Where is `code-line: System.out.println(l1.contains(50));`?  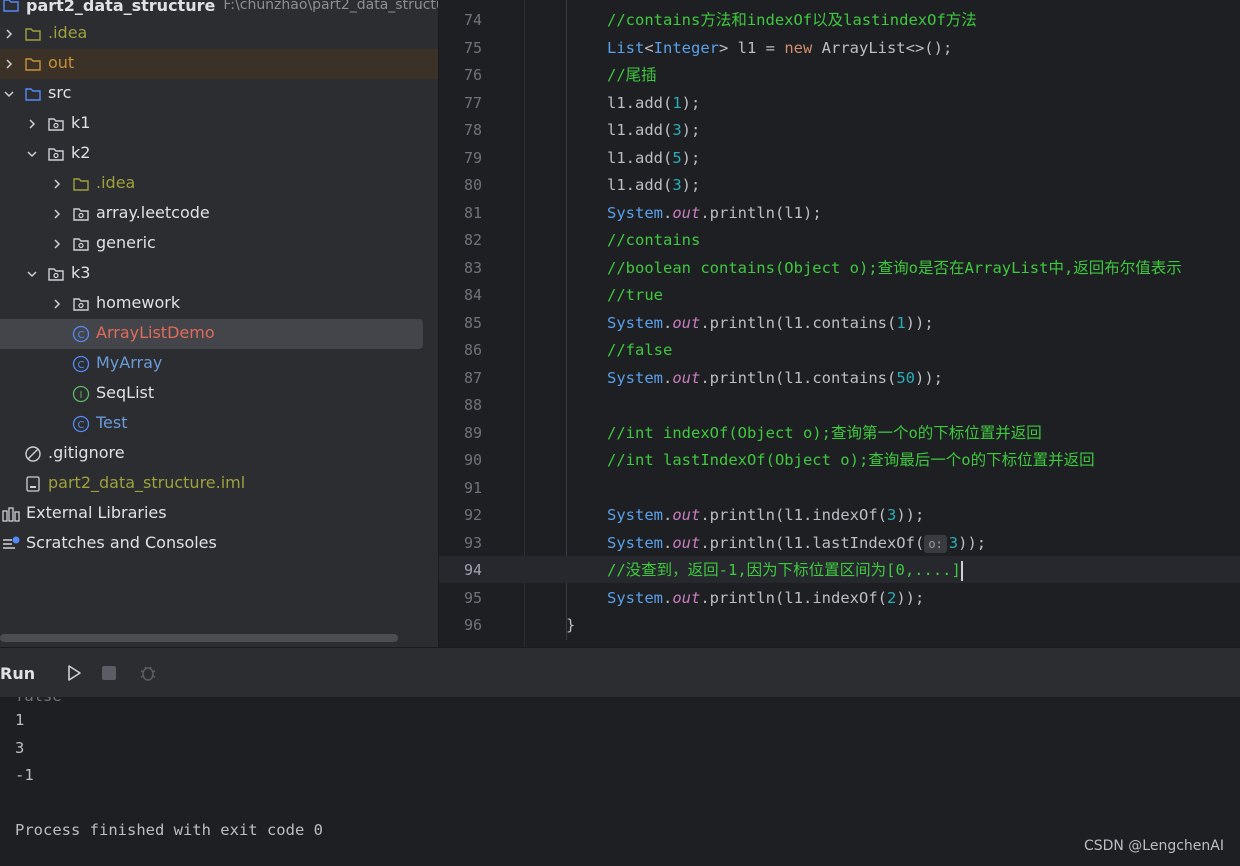
code-line: System.out.println(l1.contains(50)); is located at coordinates (775, 378).